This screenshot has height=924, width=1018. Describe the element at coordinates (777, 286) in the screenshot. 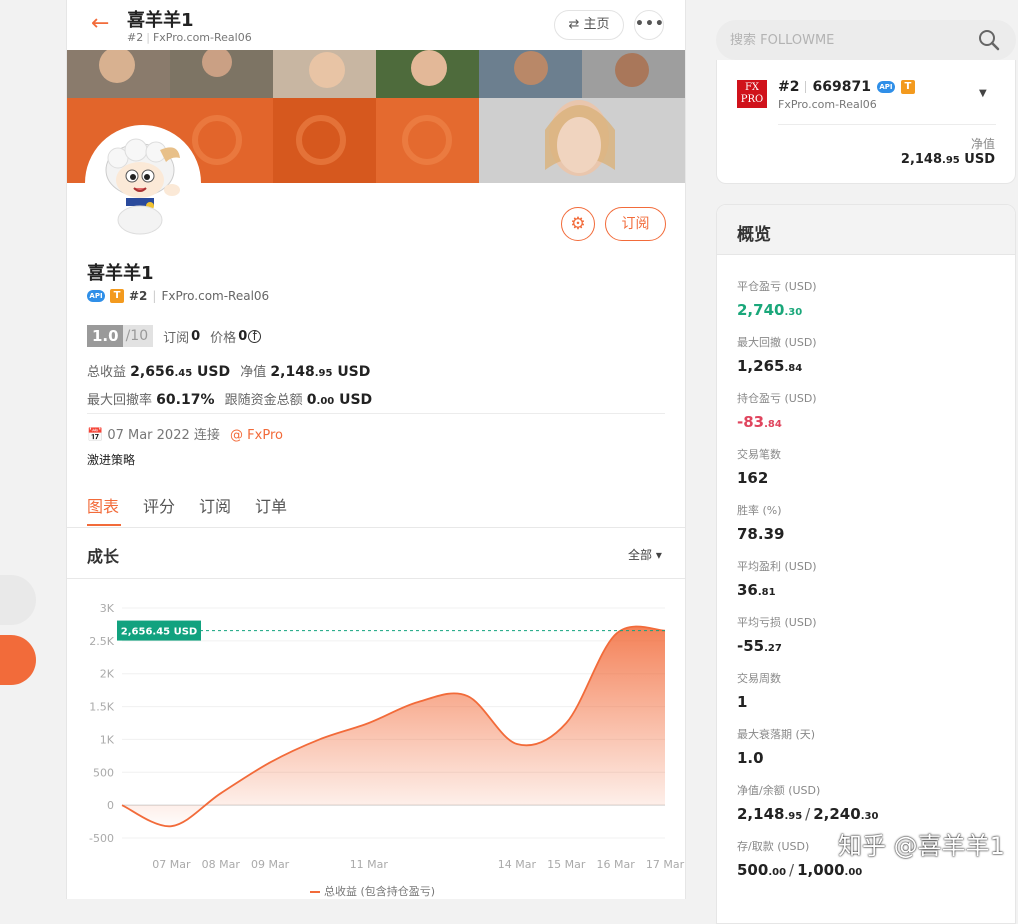

I see `ov-label: 平仓盈亏 (USD)` at that location.